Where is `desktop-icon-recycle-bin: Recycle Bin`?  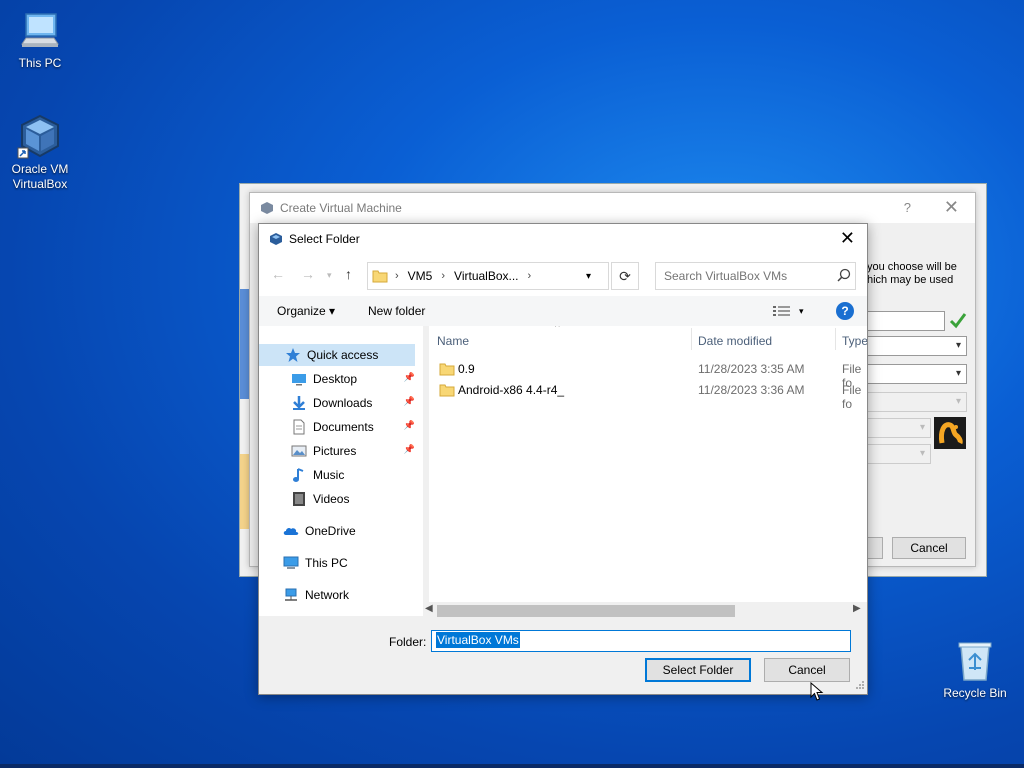
desktop-icon-recycle-bin: Recycle Bin is located at coordinates (975, 669).